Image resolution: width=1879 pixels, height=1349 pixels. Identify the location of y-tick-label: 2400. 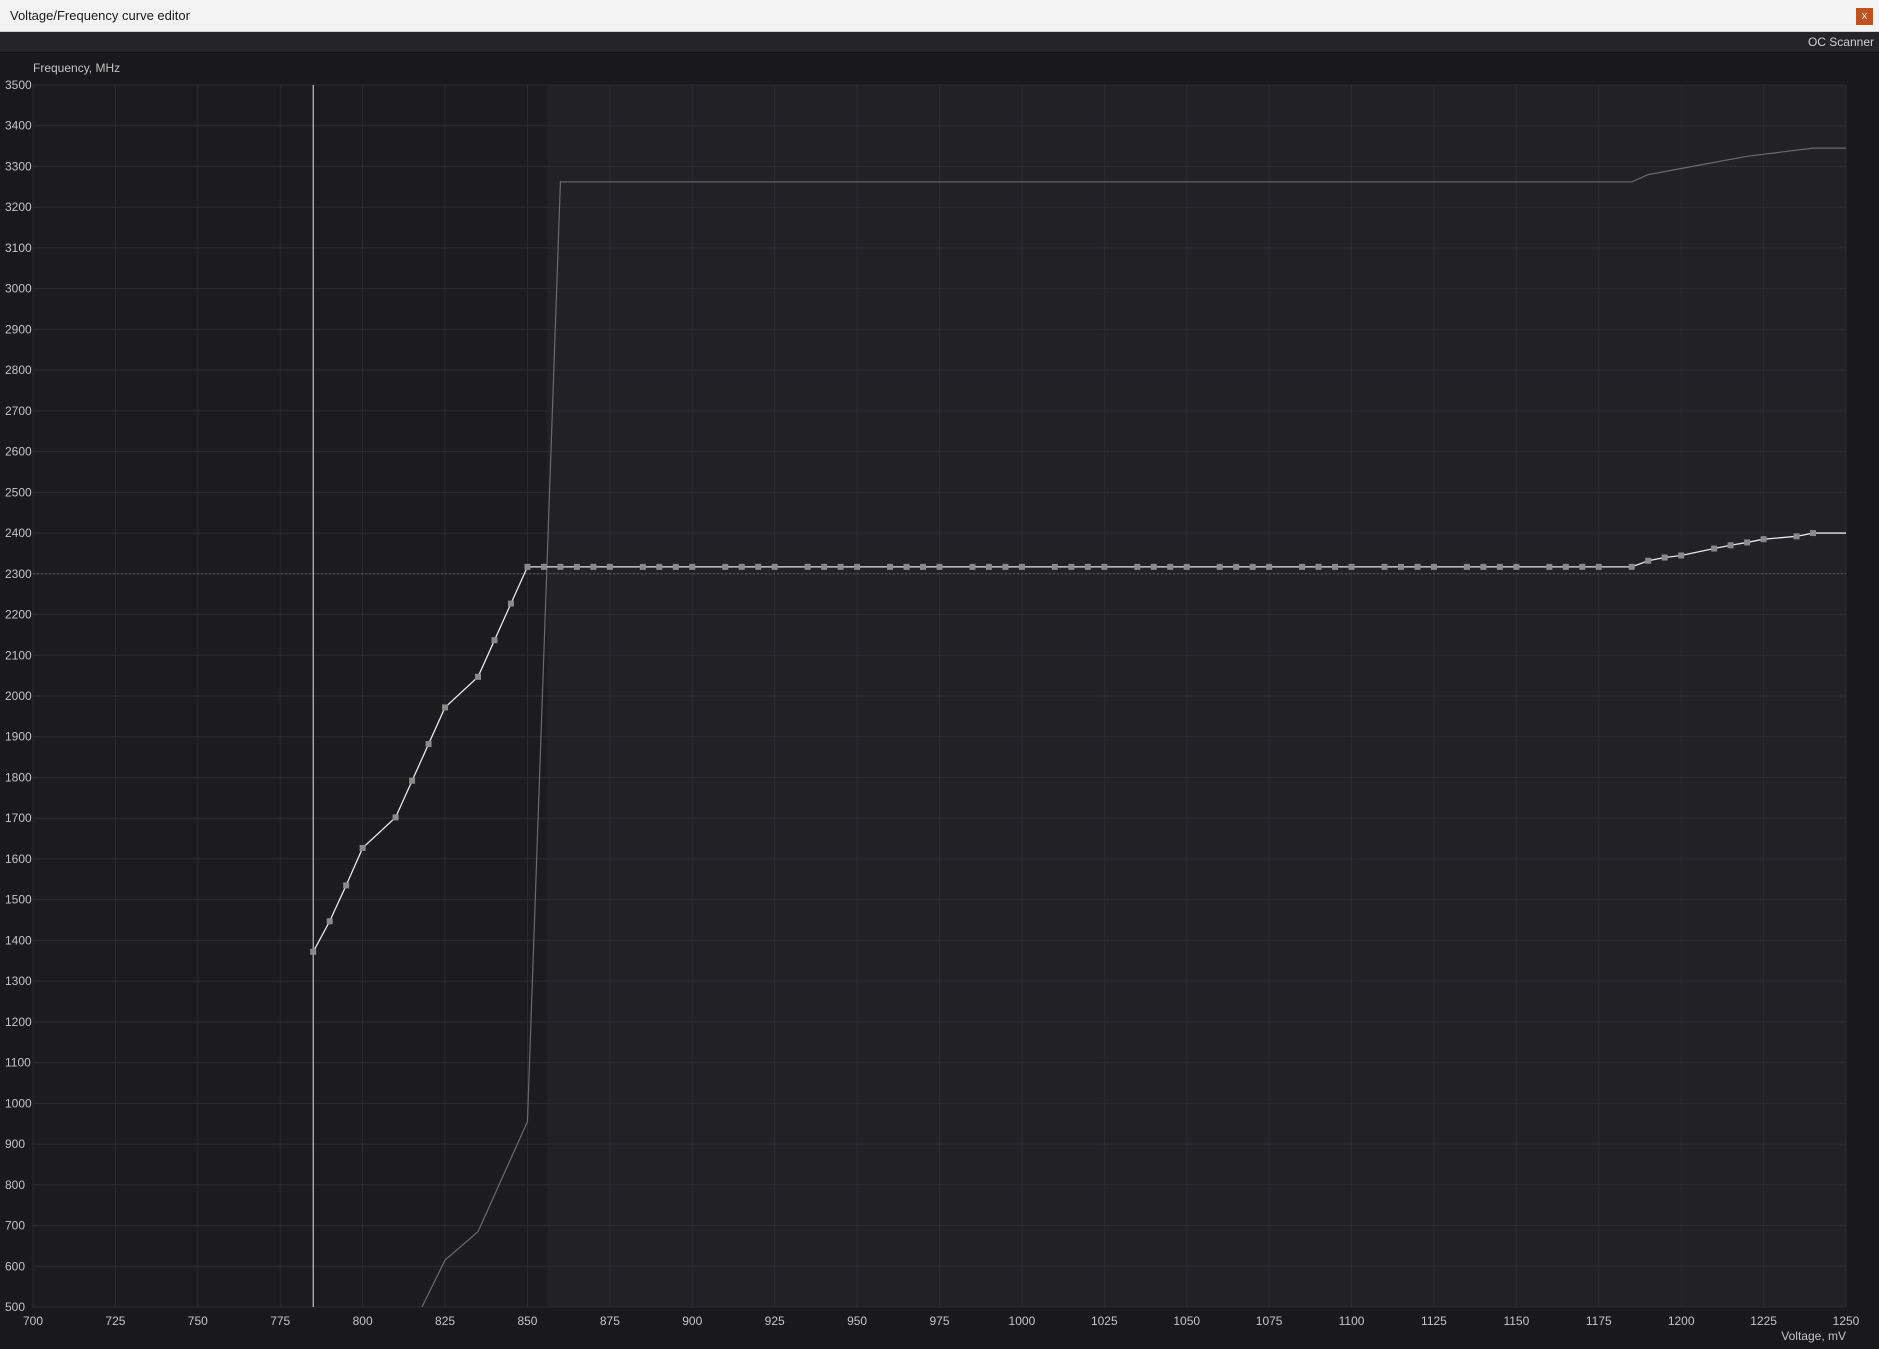
(18, 533).